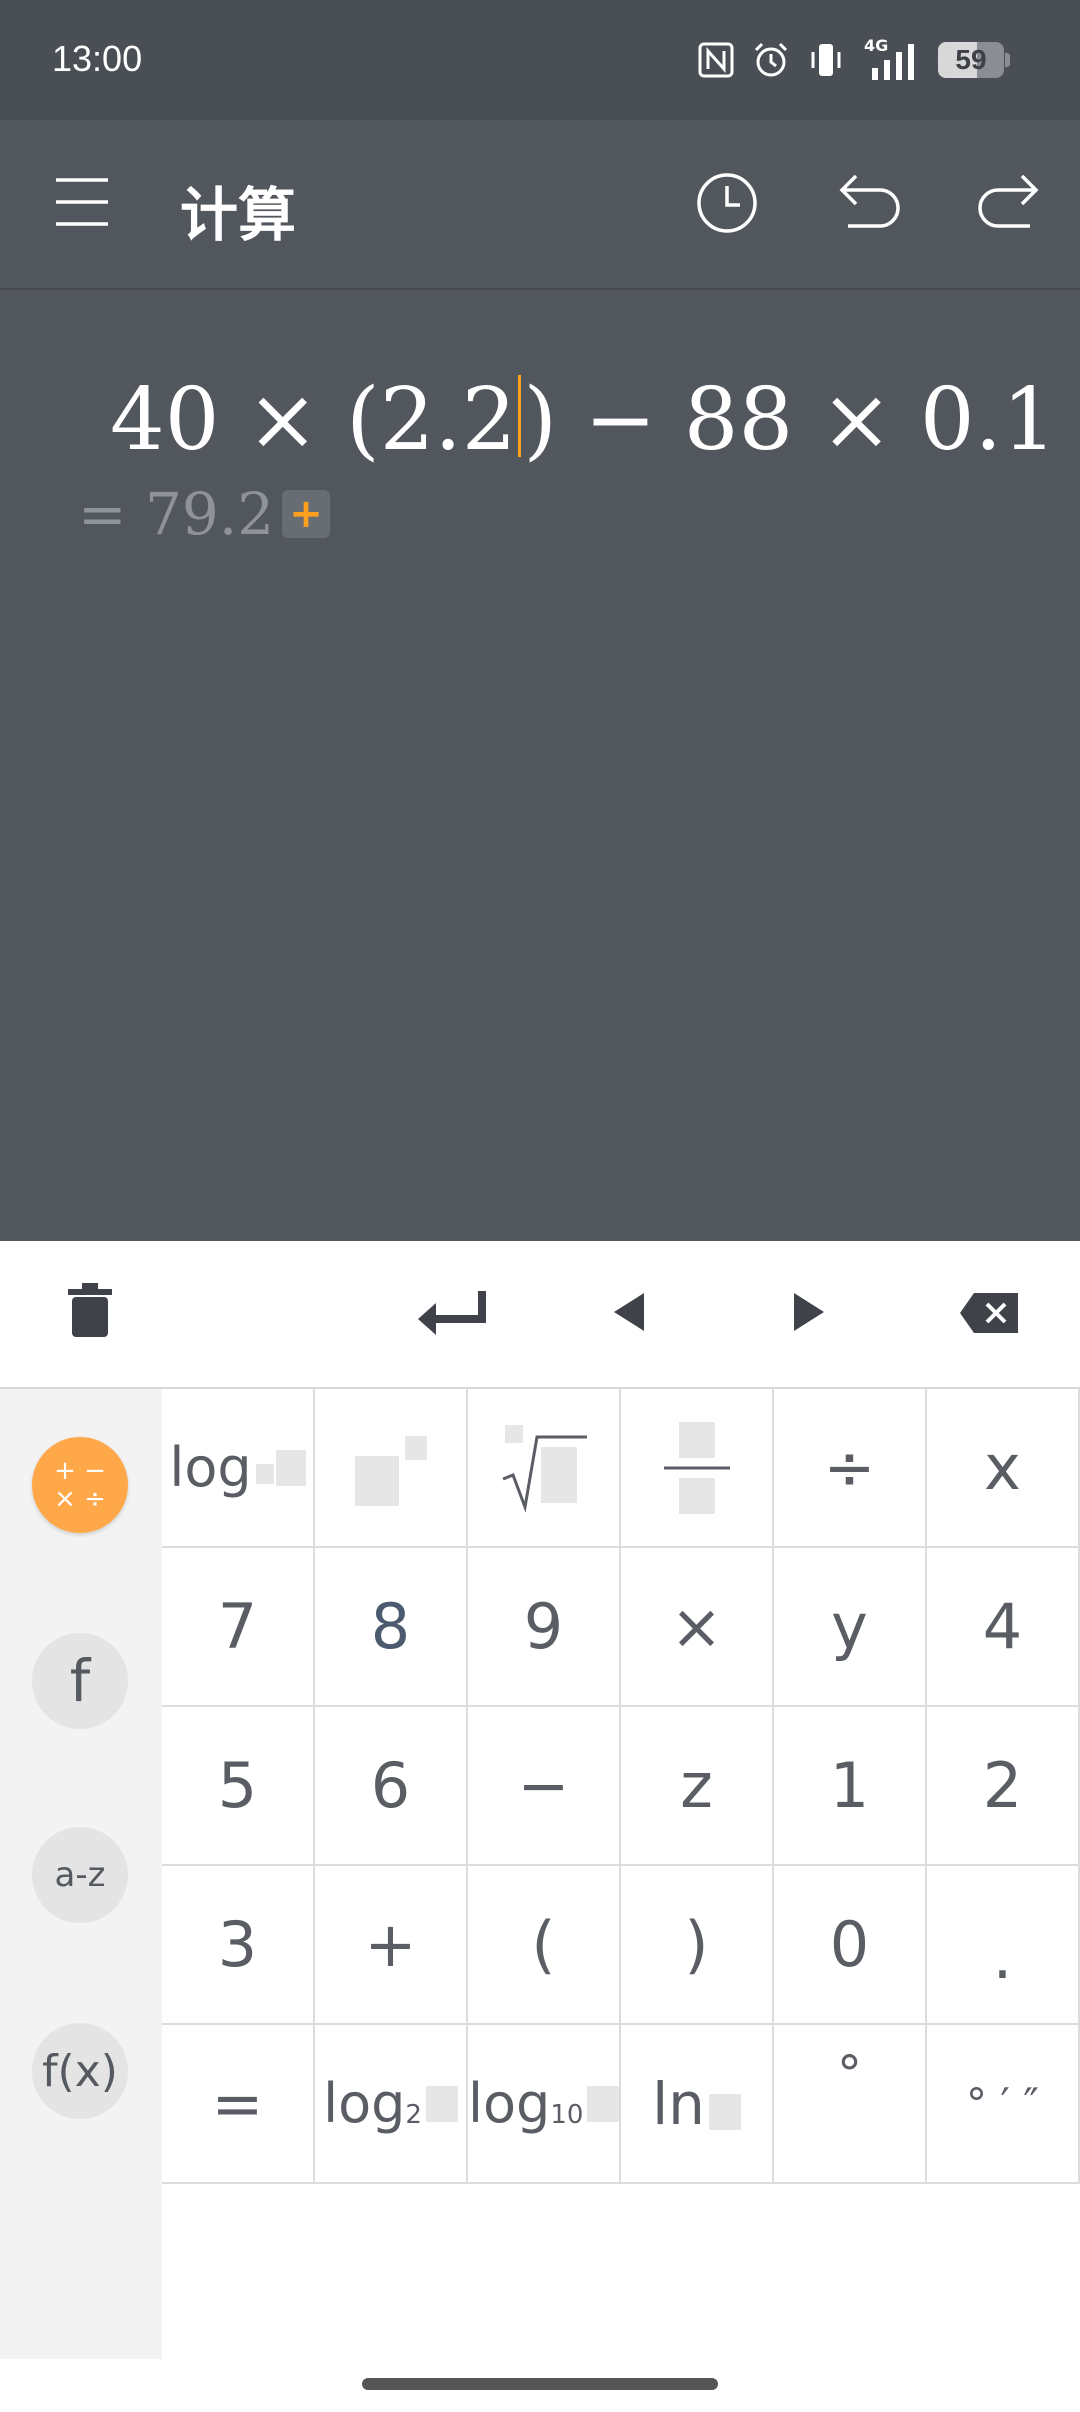  Describe the element at coordinates (82, 204) in the screenshot. I see `menu-icon` at that location.